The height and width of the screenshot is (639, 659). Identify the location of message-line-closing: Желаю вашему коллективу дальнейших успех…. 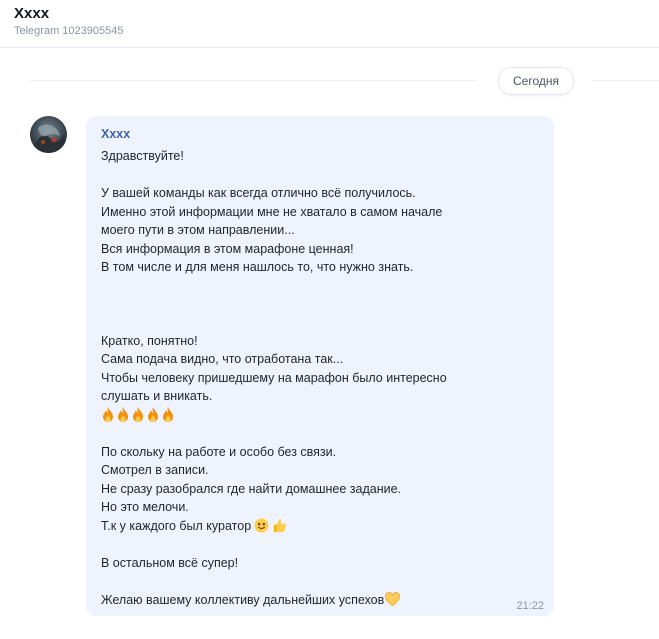
(321, 600).